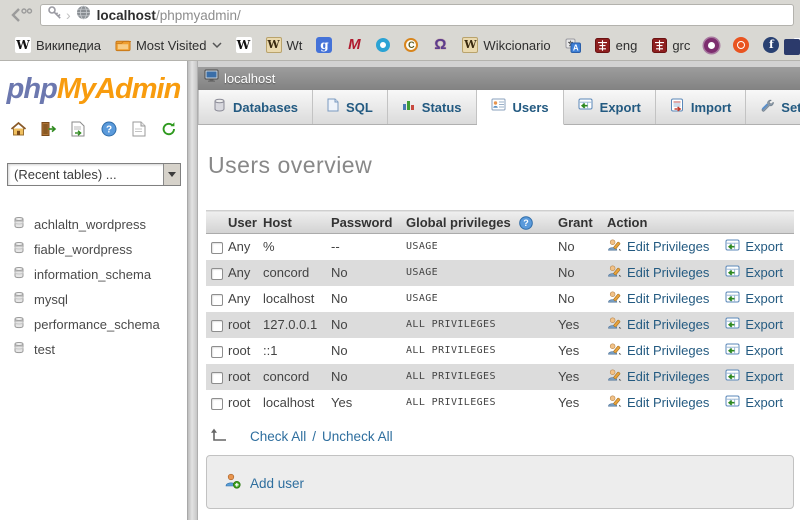  What do you see at coordinates (109, 128) in the screenshot?
I see `help-icon: ?` at bounding box center [109, 128].